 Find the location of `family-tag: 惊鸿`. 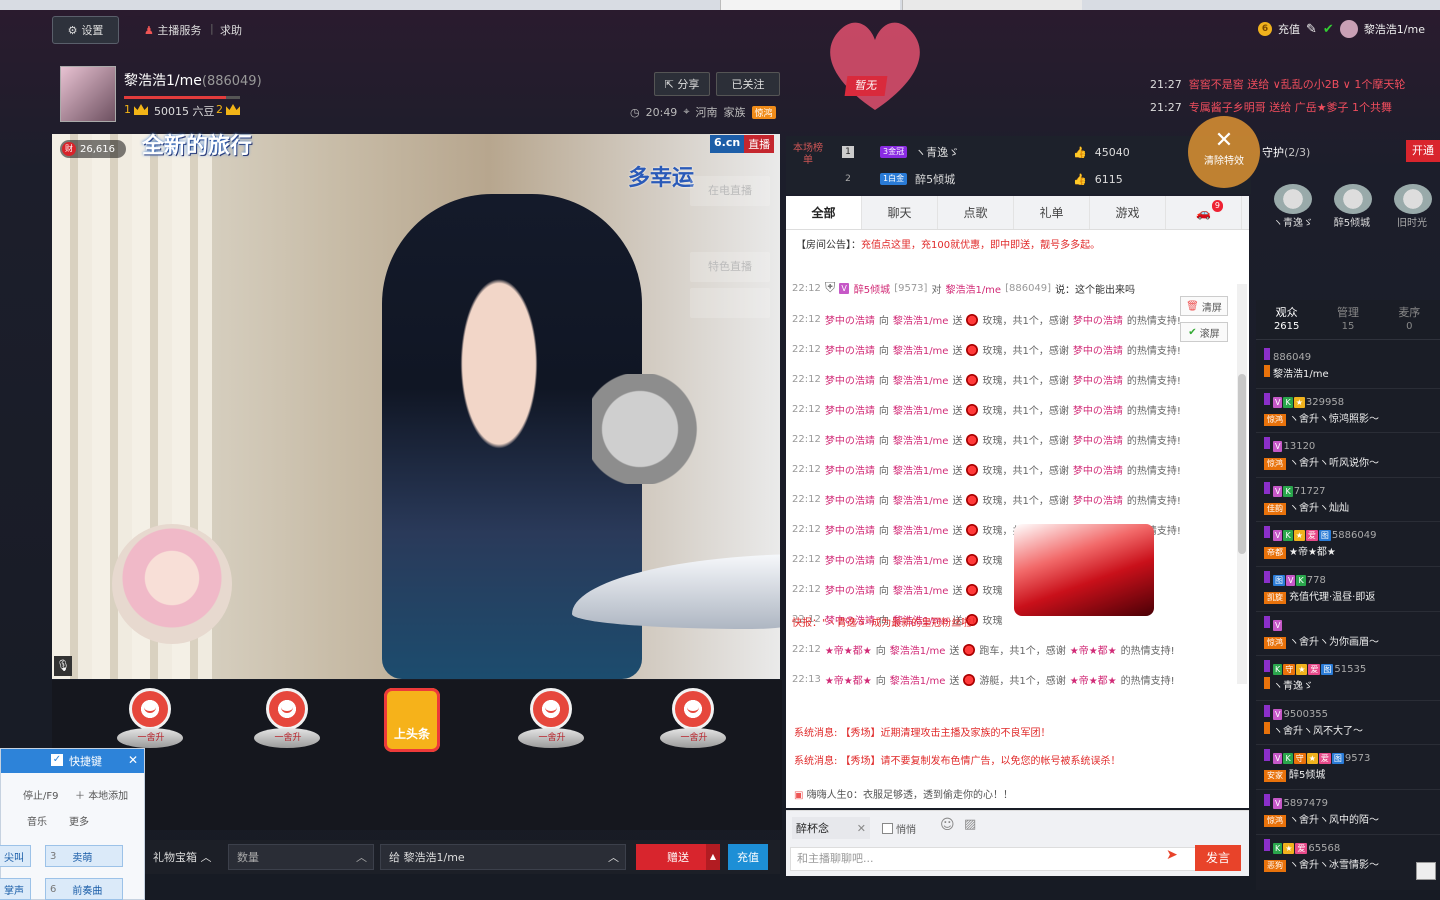

family-tag: 惊鸿 is located at coordinates (763, 112).